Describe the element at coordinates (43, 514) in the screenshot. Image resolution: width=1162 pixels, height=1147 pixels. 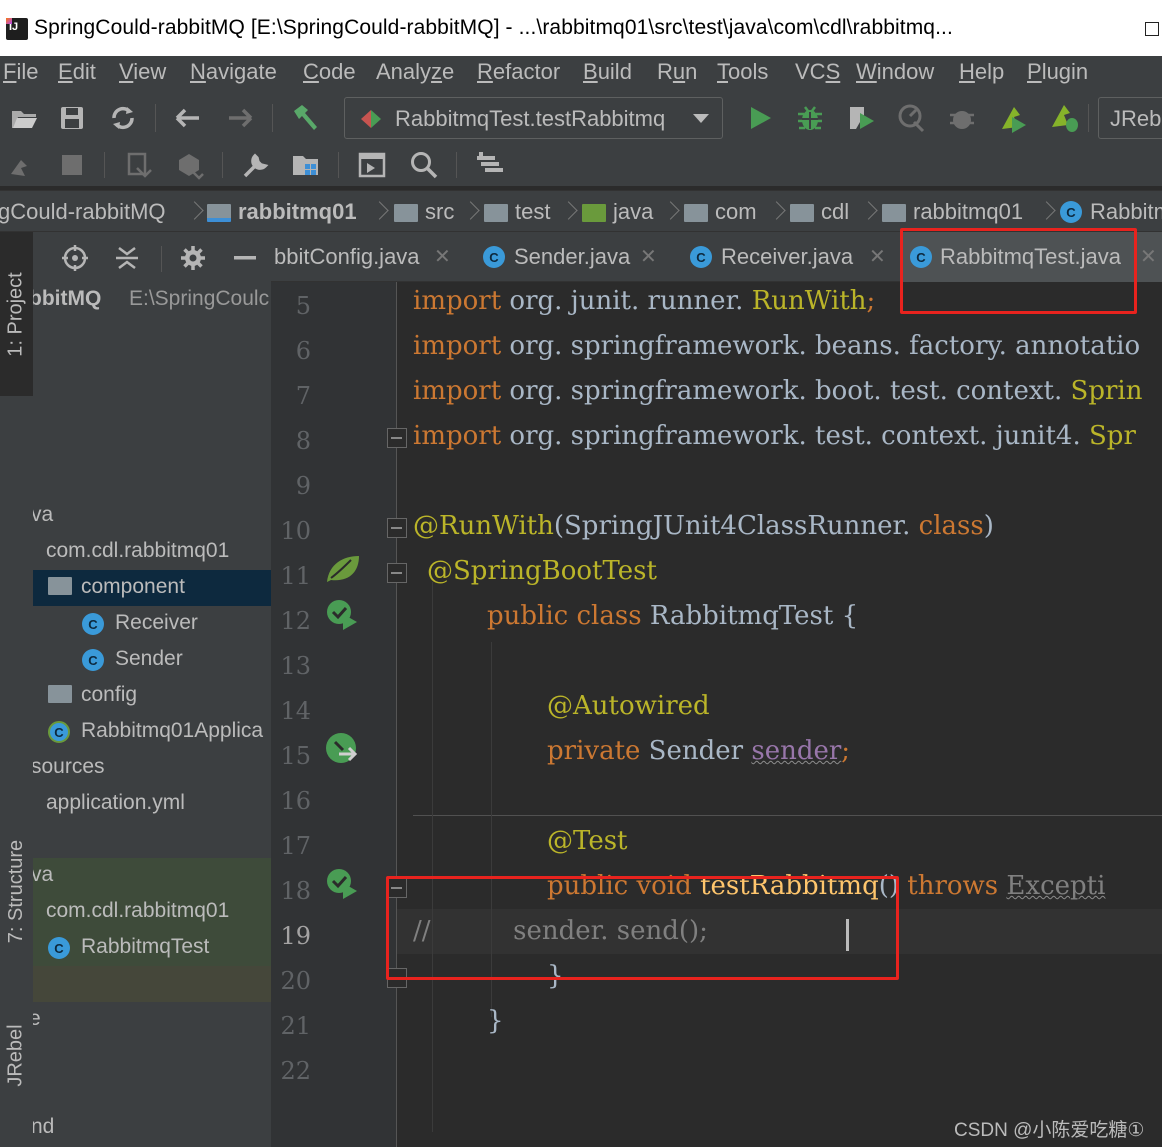
I see `tree-label: va` at that location.